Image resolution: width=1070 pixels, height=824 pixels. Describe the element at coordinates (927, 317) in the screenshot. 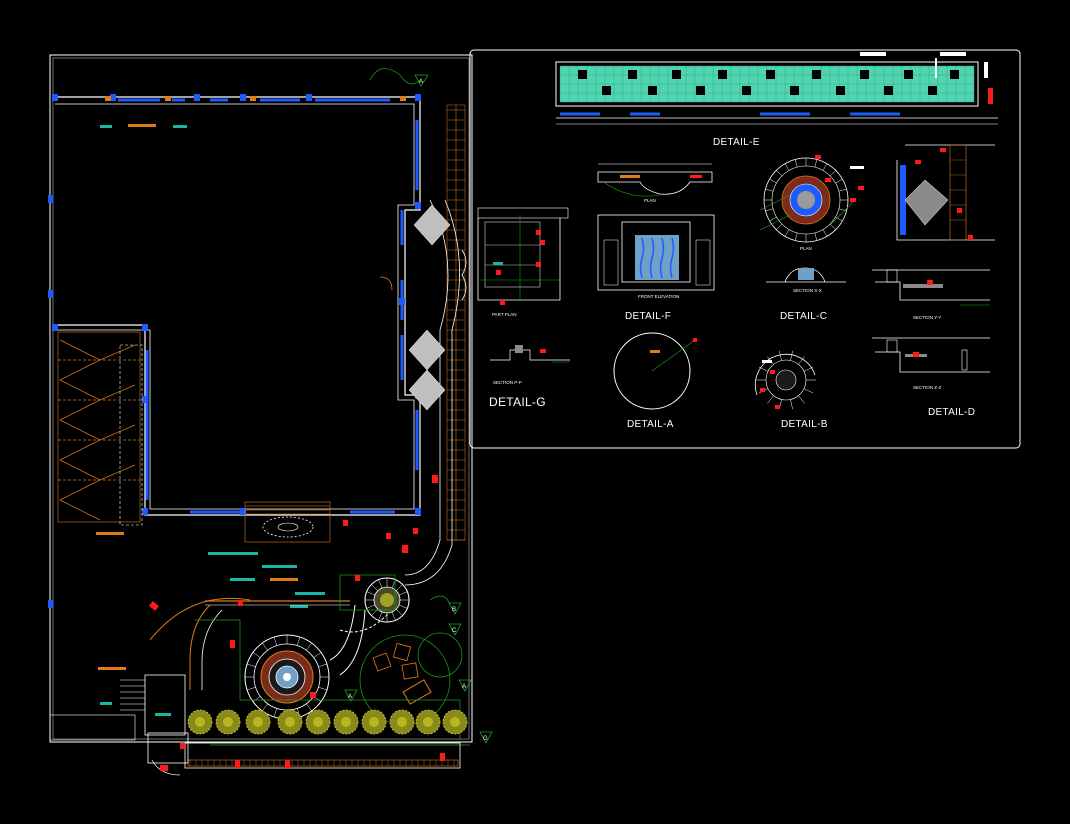

I see `svg-text: SECTION Y-Y` at that location.